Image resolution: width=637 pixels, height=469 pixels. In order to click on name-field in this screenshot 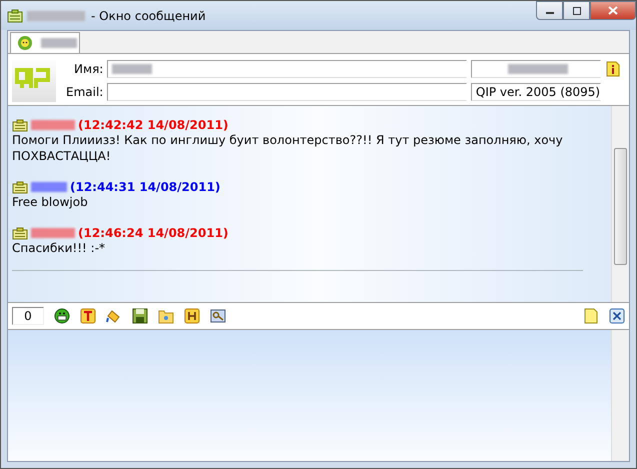, I will do `click(287, 69)`.